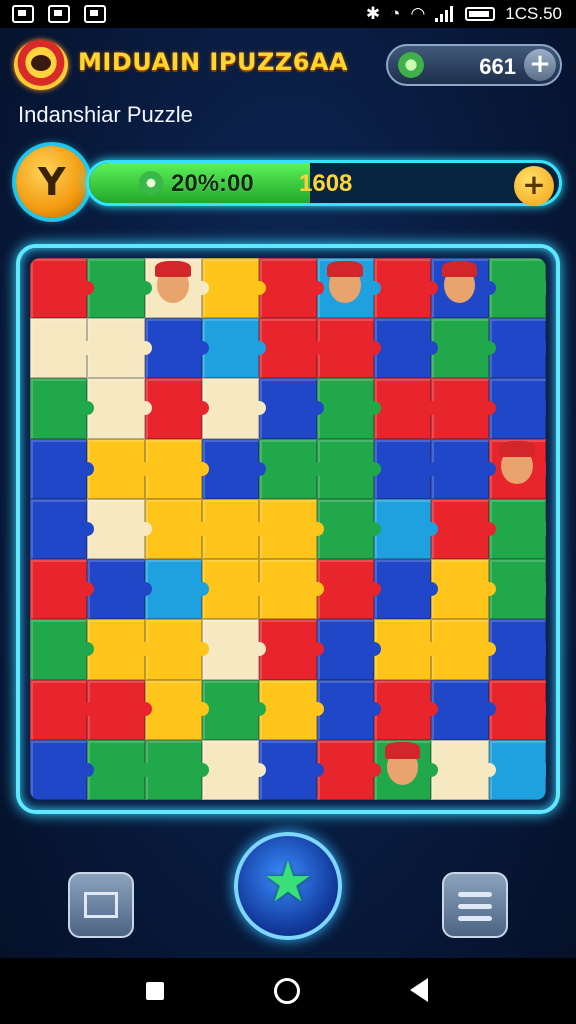  What do you see at coordinates (101, 905) in the screenshot?
I see `mail-button` at bounding box center [101, 905].